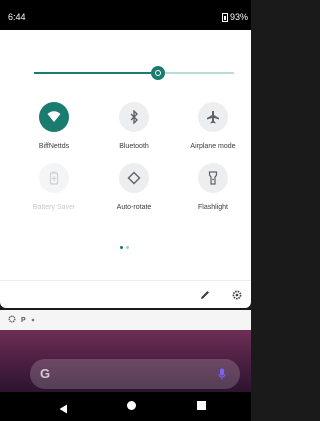  I want to click on brightness-slider, so click(134, 73).